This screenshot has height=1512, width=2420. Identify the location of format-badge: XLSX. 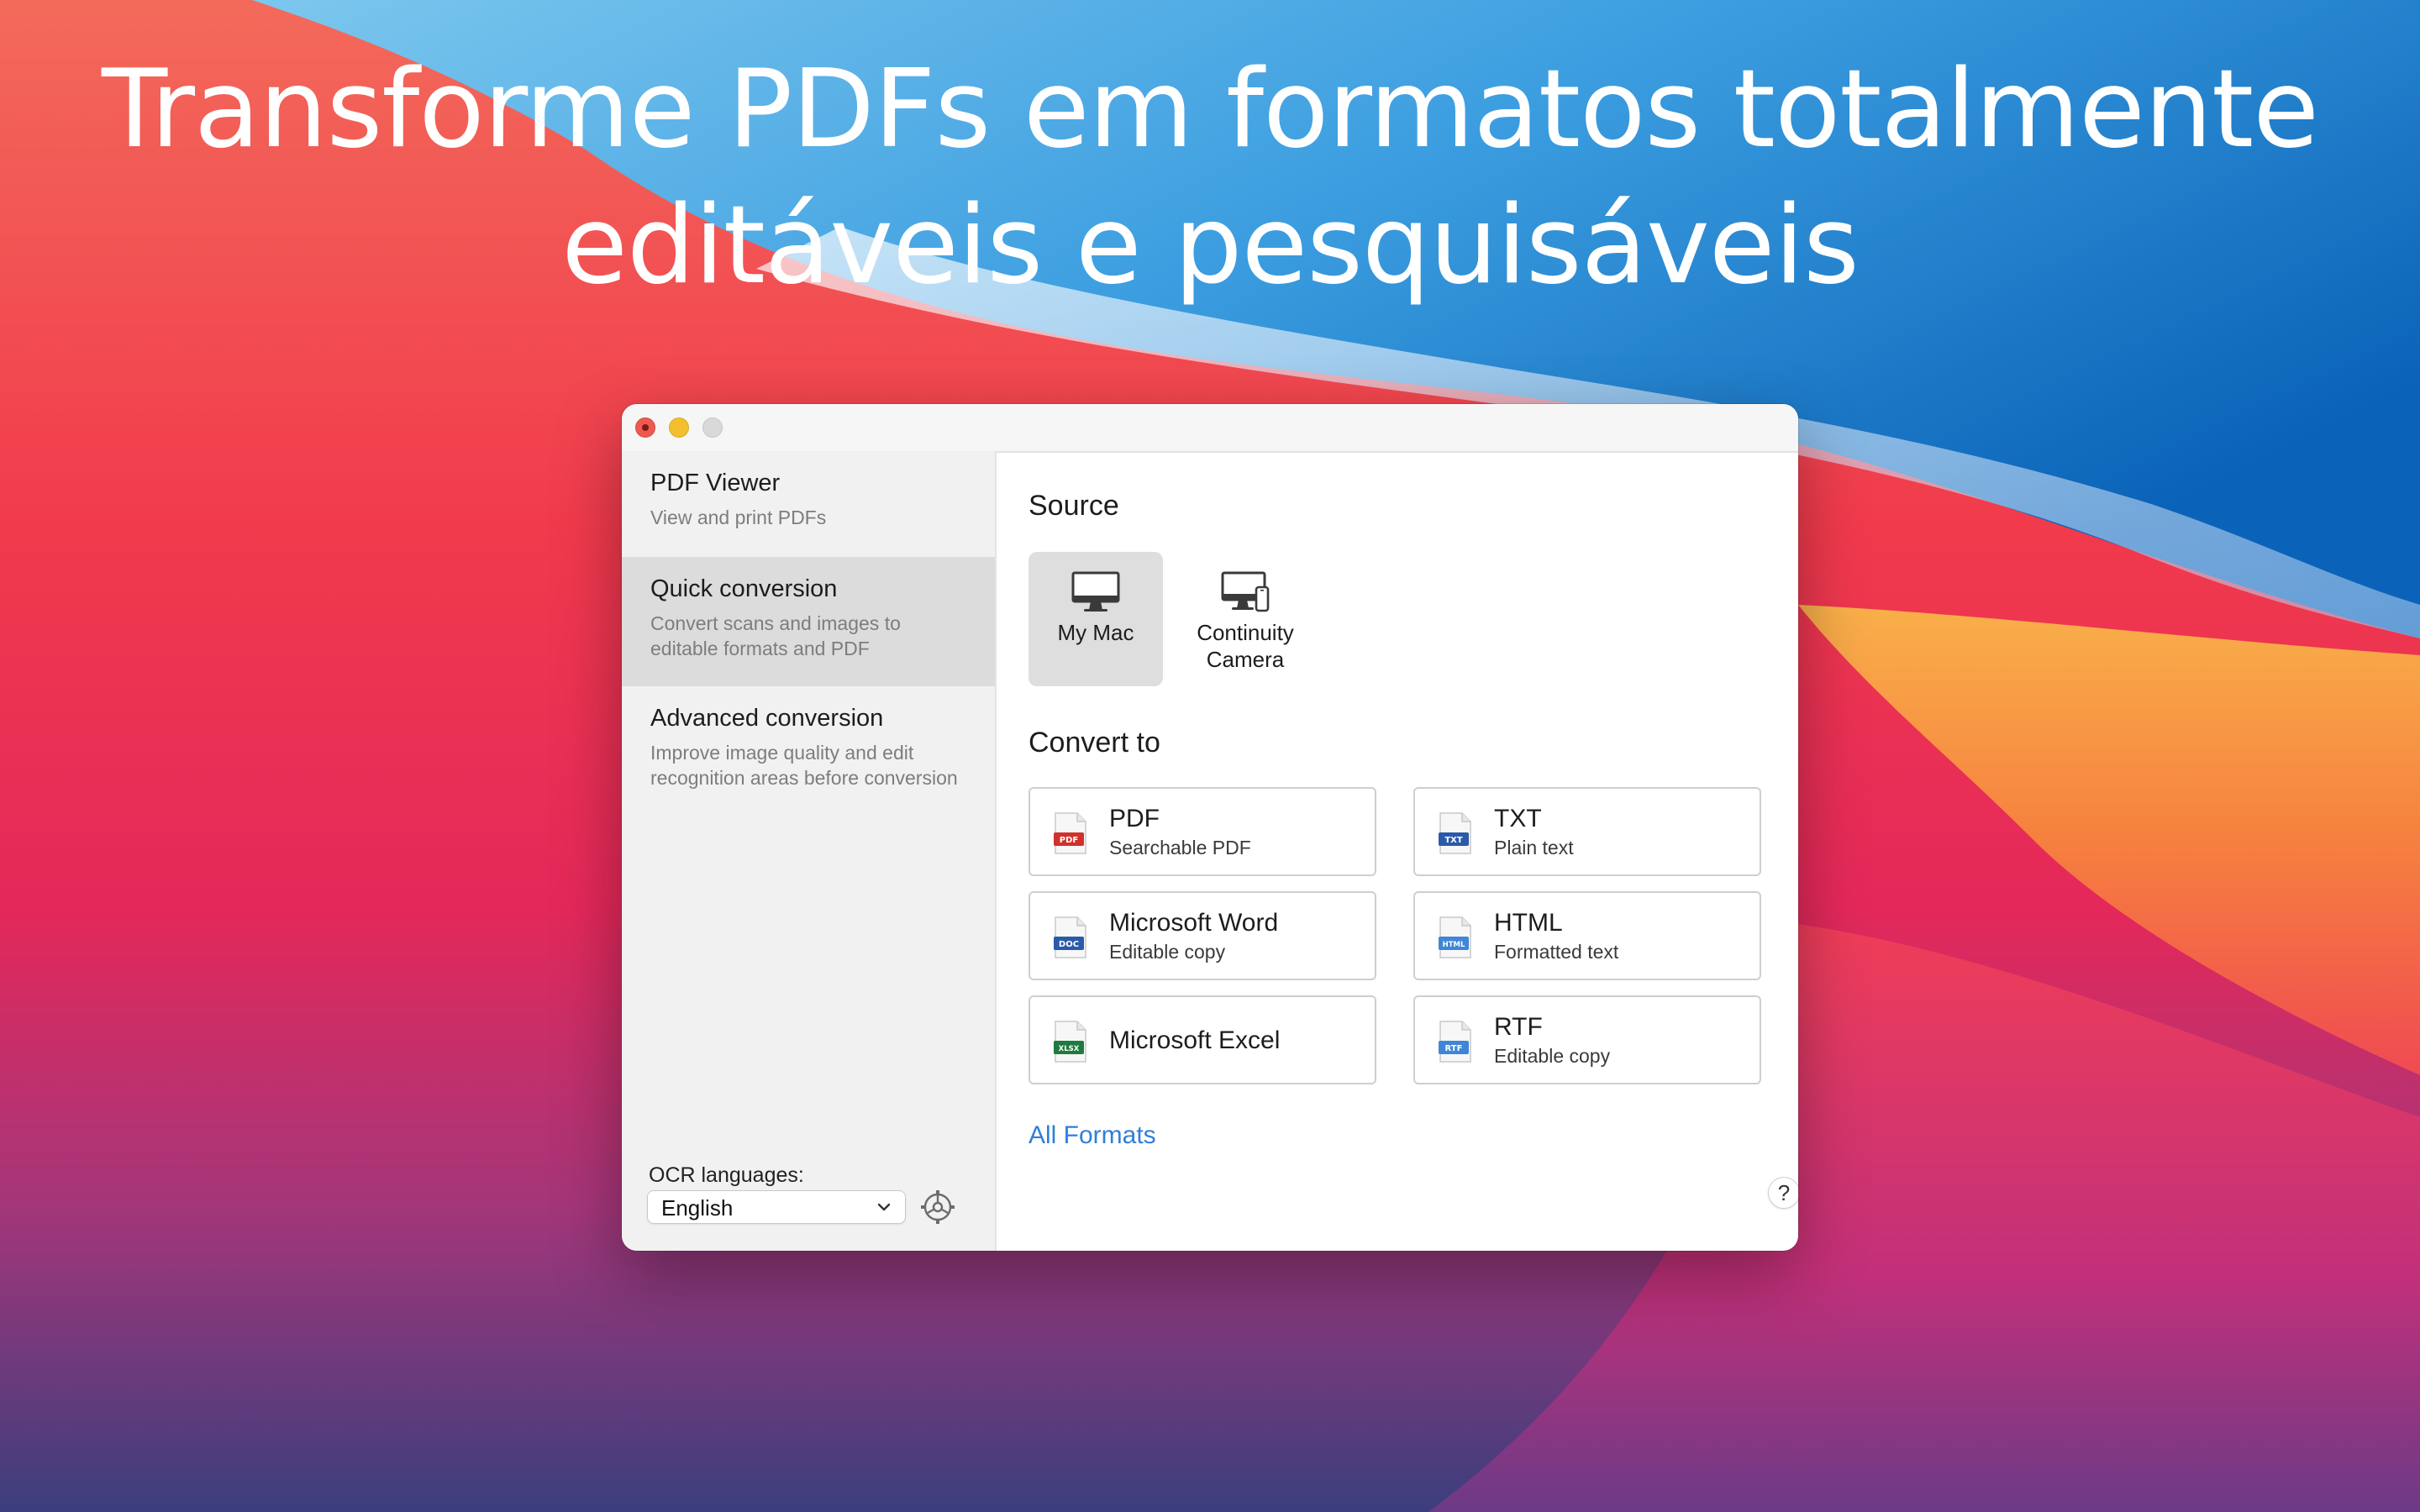
(1070, 1049).